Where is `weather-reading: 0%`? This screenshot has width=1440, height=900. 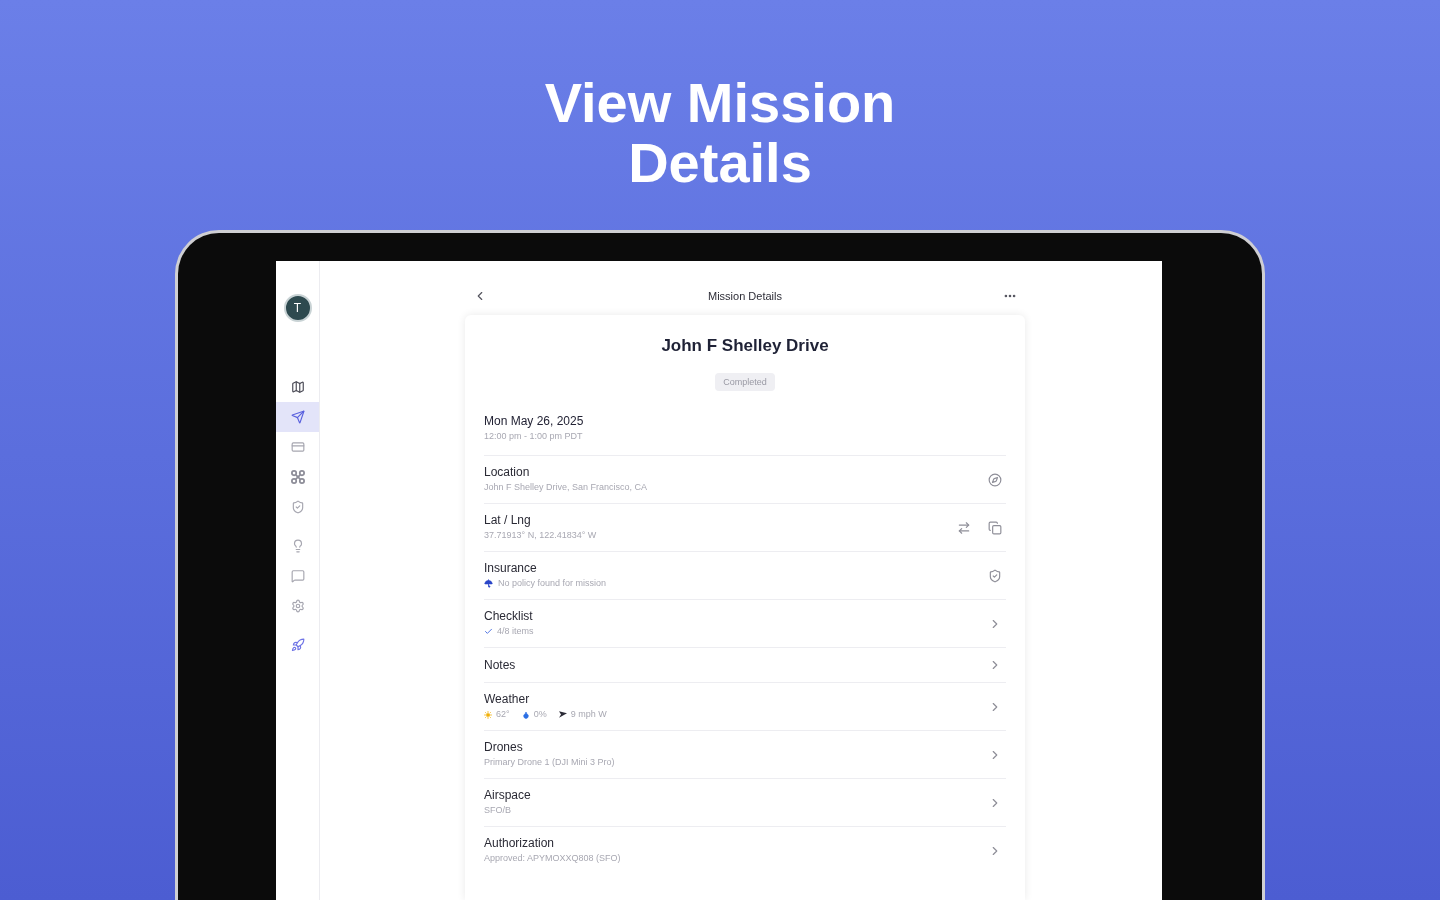 weather-reading: 0% is located at coordinates (540, 714).